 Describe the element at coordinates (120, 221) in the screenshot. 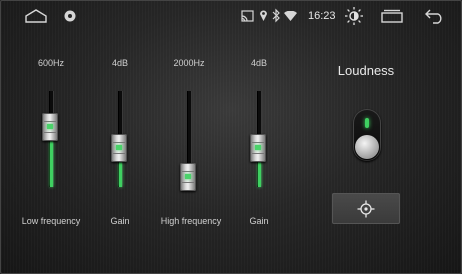

I see `band-label-gain-1: Gain` at that location.